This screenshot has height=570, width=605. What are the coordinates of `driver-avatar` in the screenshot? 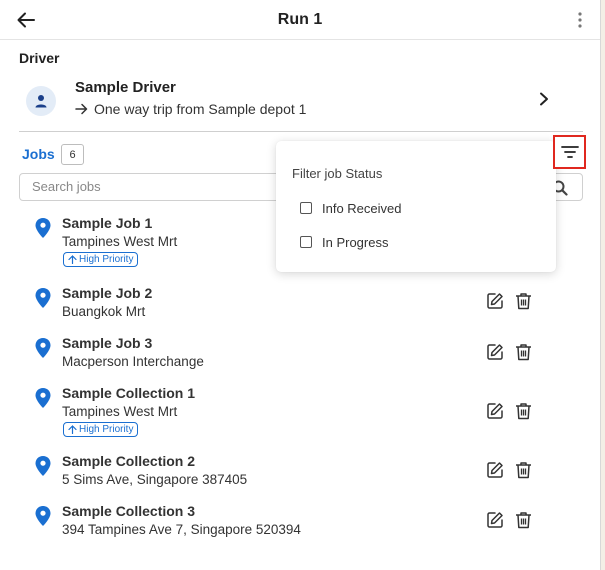 It's located at (41, 101).